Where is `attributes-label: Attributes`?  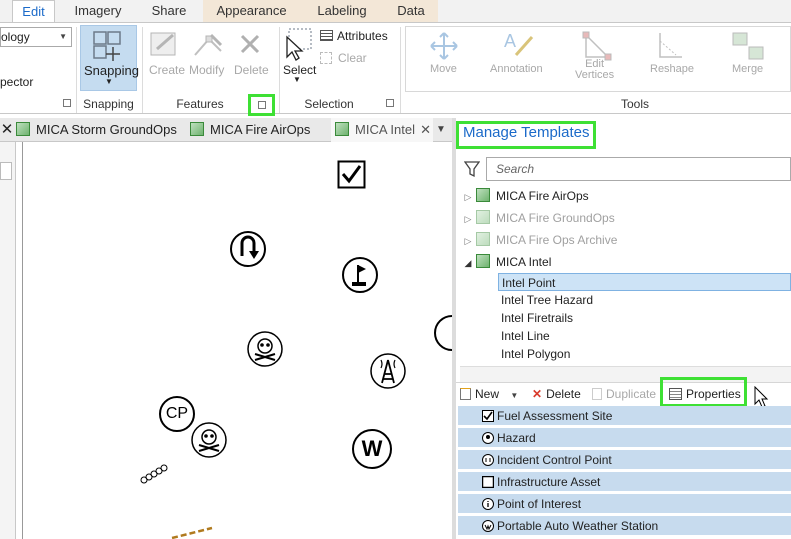
attributes-label: Attributes is located at coordinates (362, 36).